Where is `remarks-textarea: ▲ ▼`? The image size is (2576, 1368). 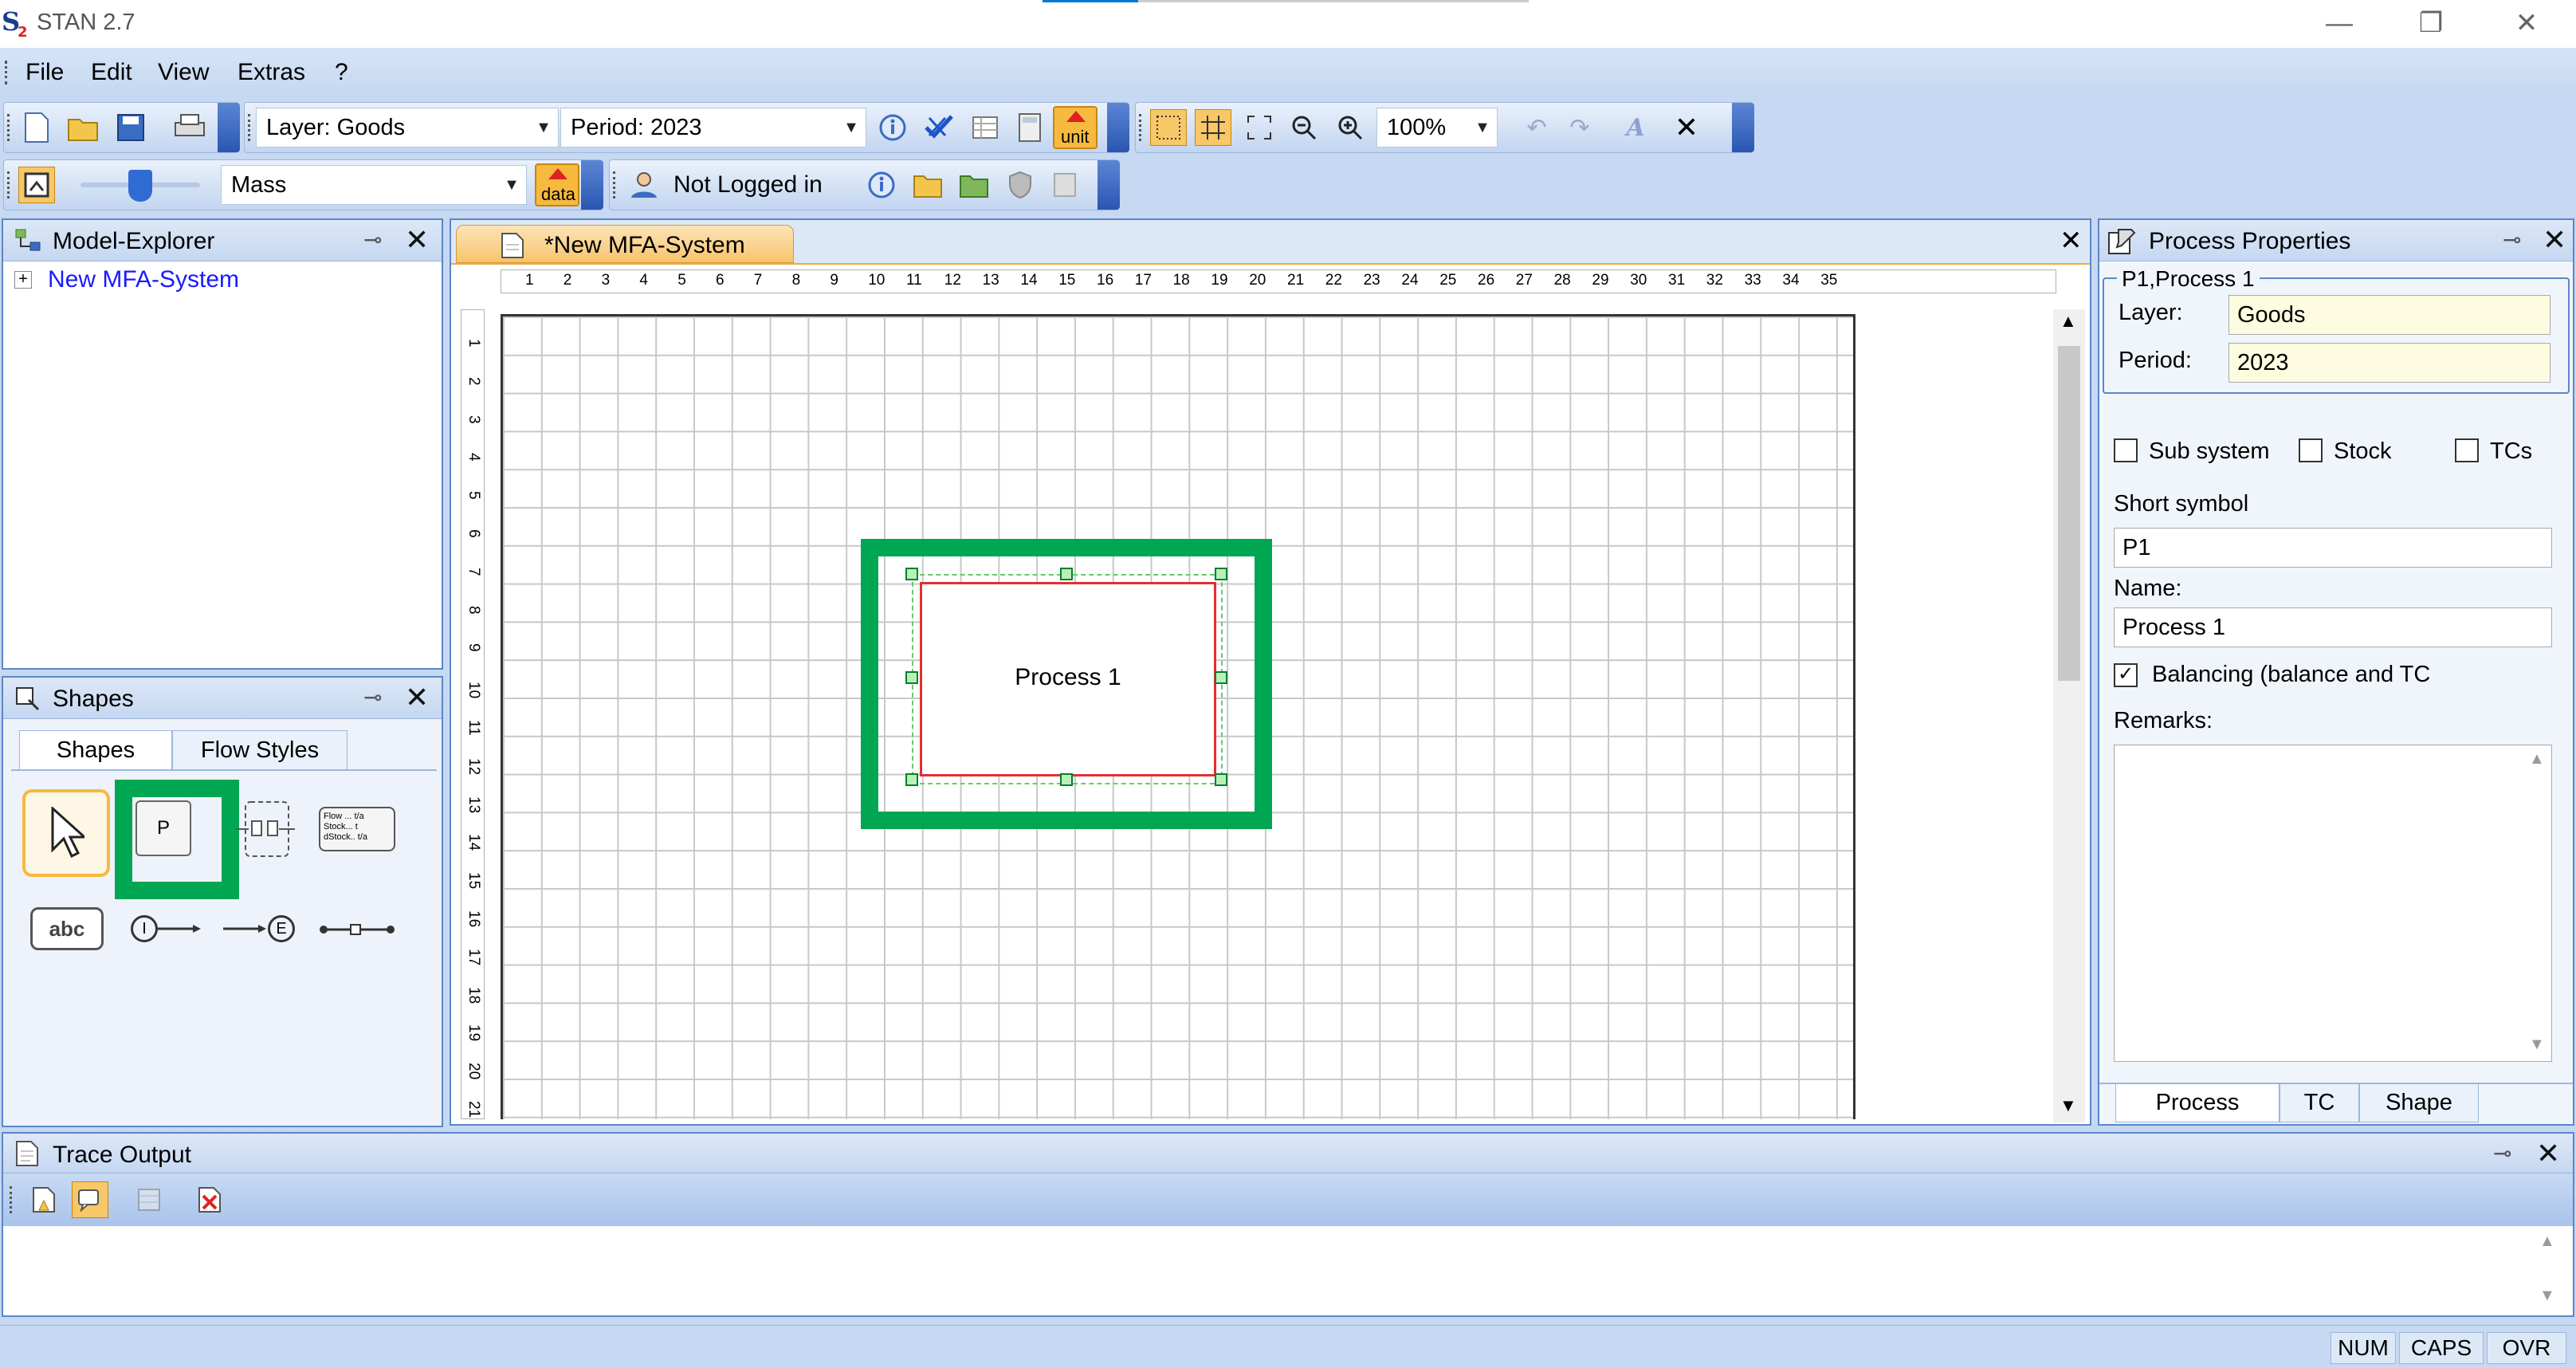
remarks-textarea: ▲ ▼ is located at coordinates (2333, 903).